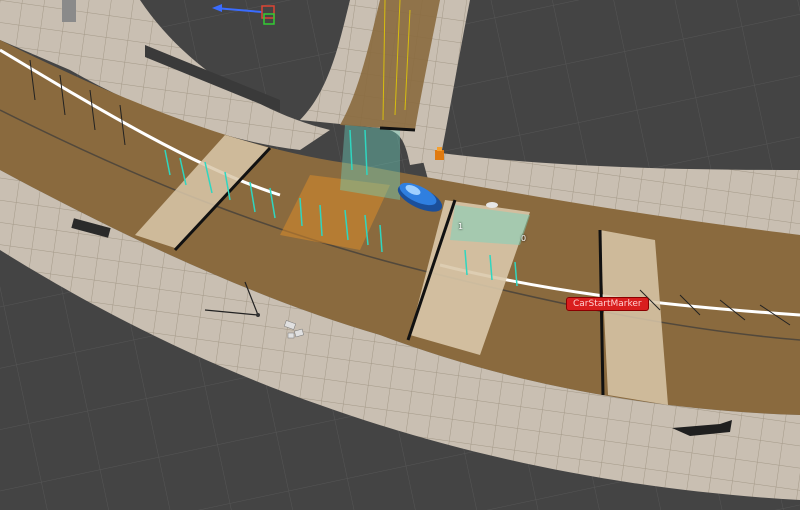 This screenshot has height=510, width=800. What do you see at coordinates (524, 238) in the screenshot?
I see `segment-label-0: 0` at bounding box center [524, 238].